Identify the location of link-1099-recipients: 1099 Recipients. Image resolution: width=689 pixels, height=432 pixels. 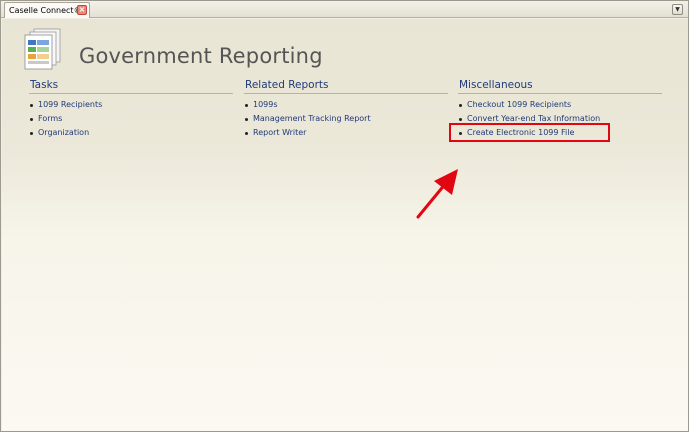
(70, 104).